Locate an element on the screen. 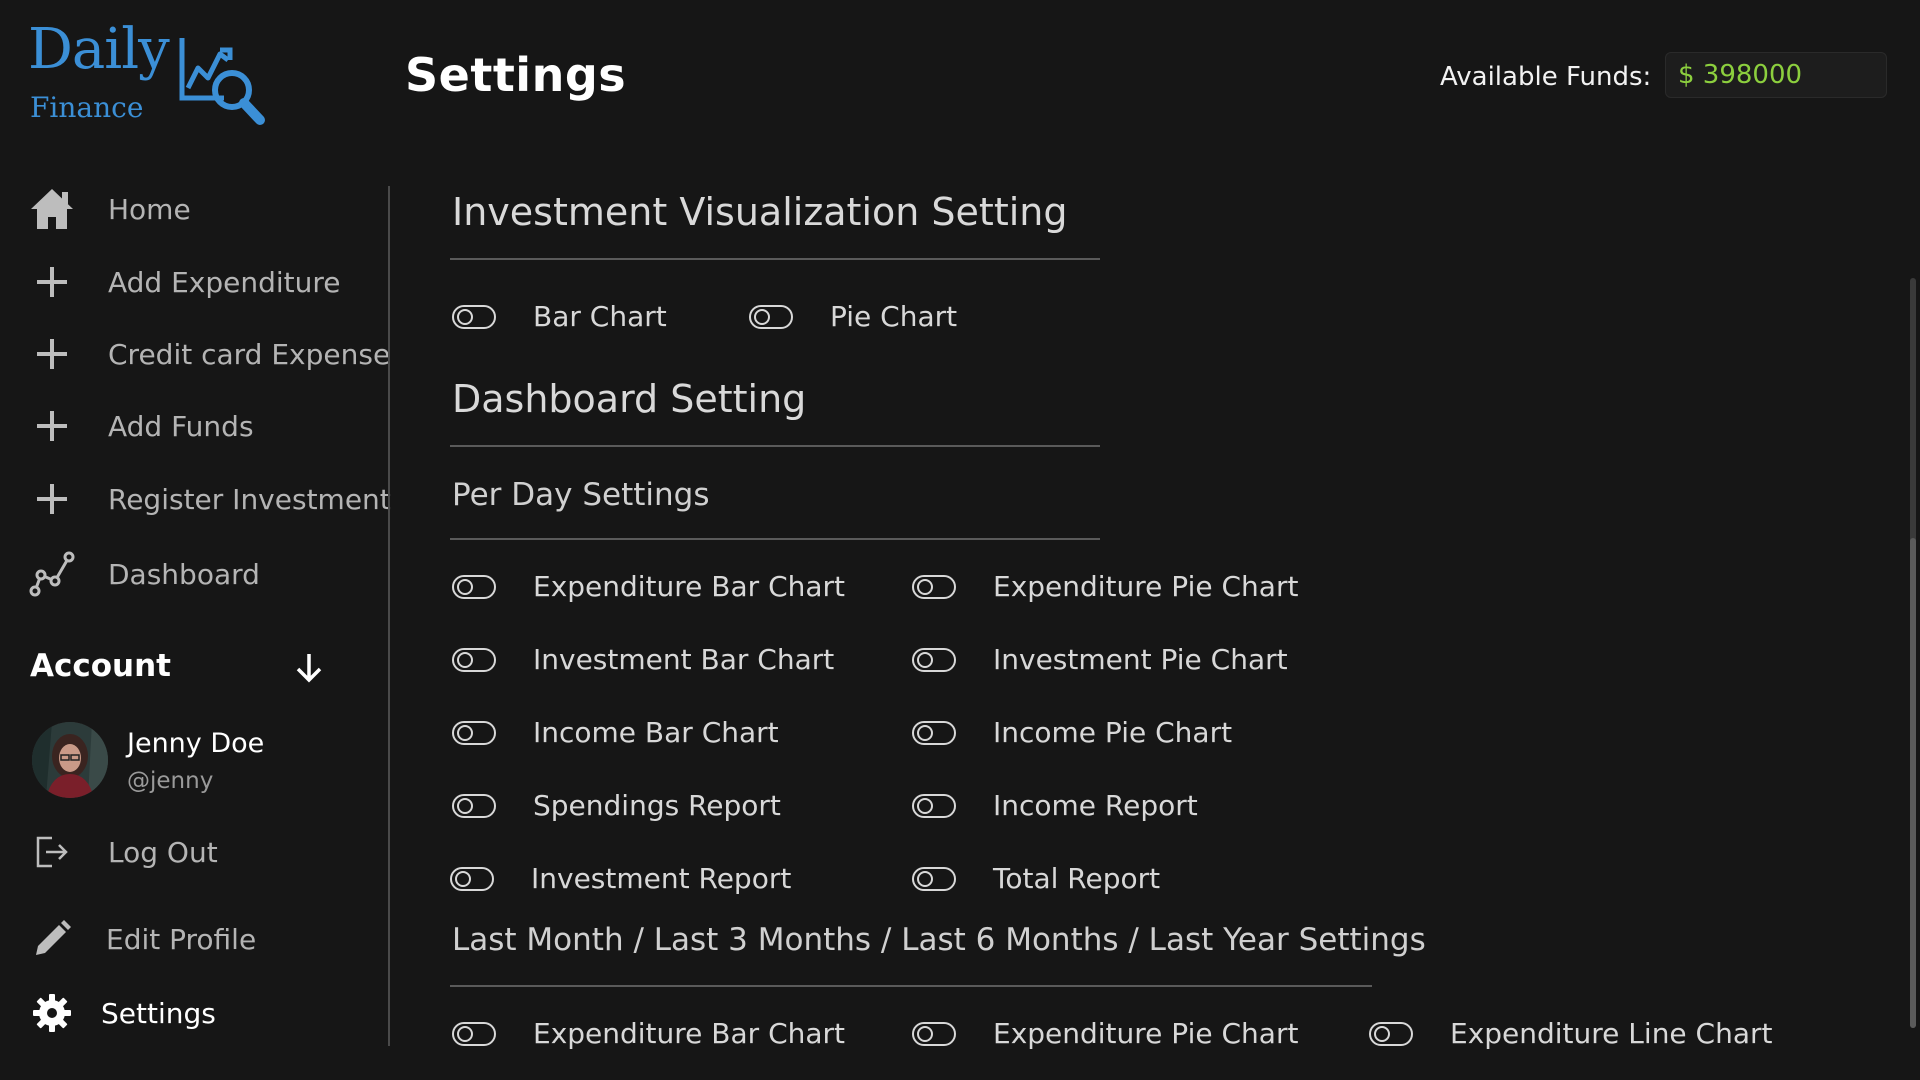 The height and width of the screenshot is (1080, 1920). toggle-investment-bar-chart: Bar Chart is located at coordinates (559, 316).